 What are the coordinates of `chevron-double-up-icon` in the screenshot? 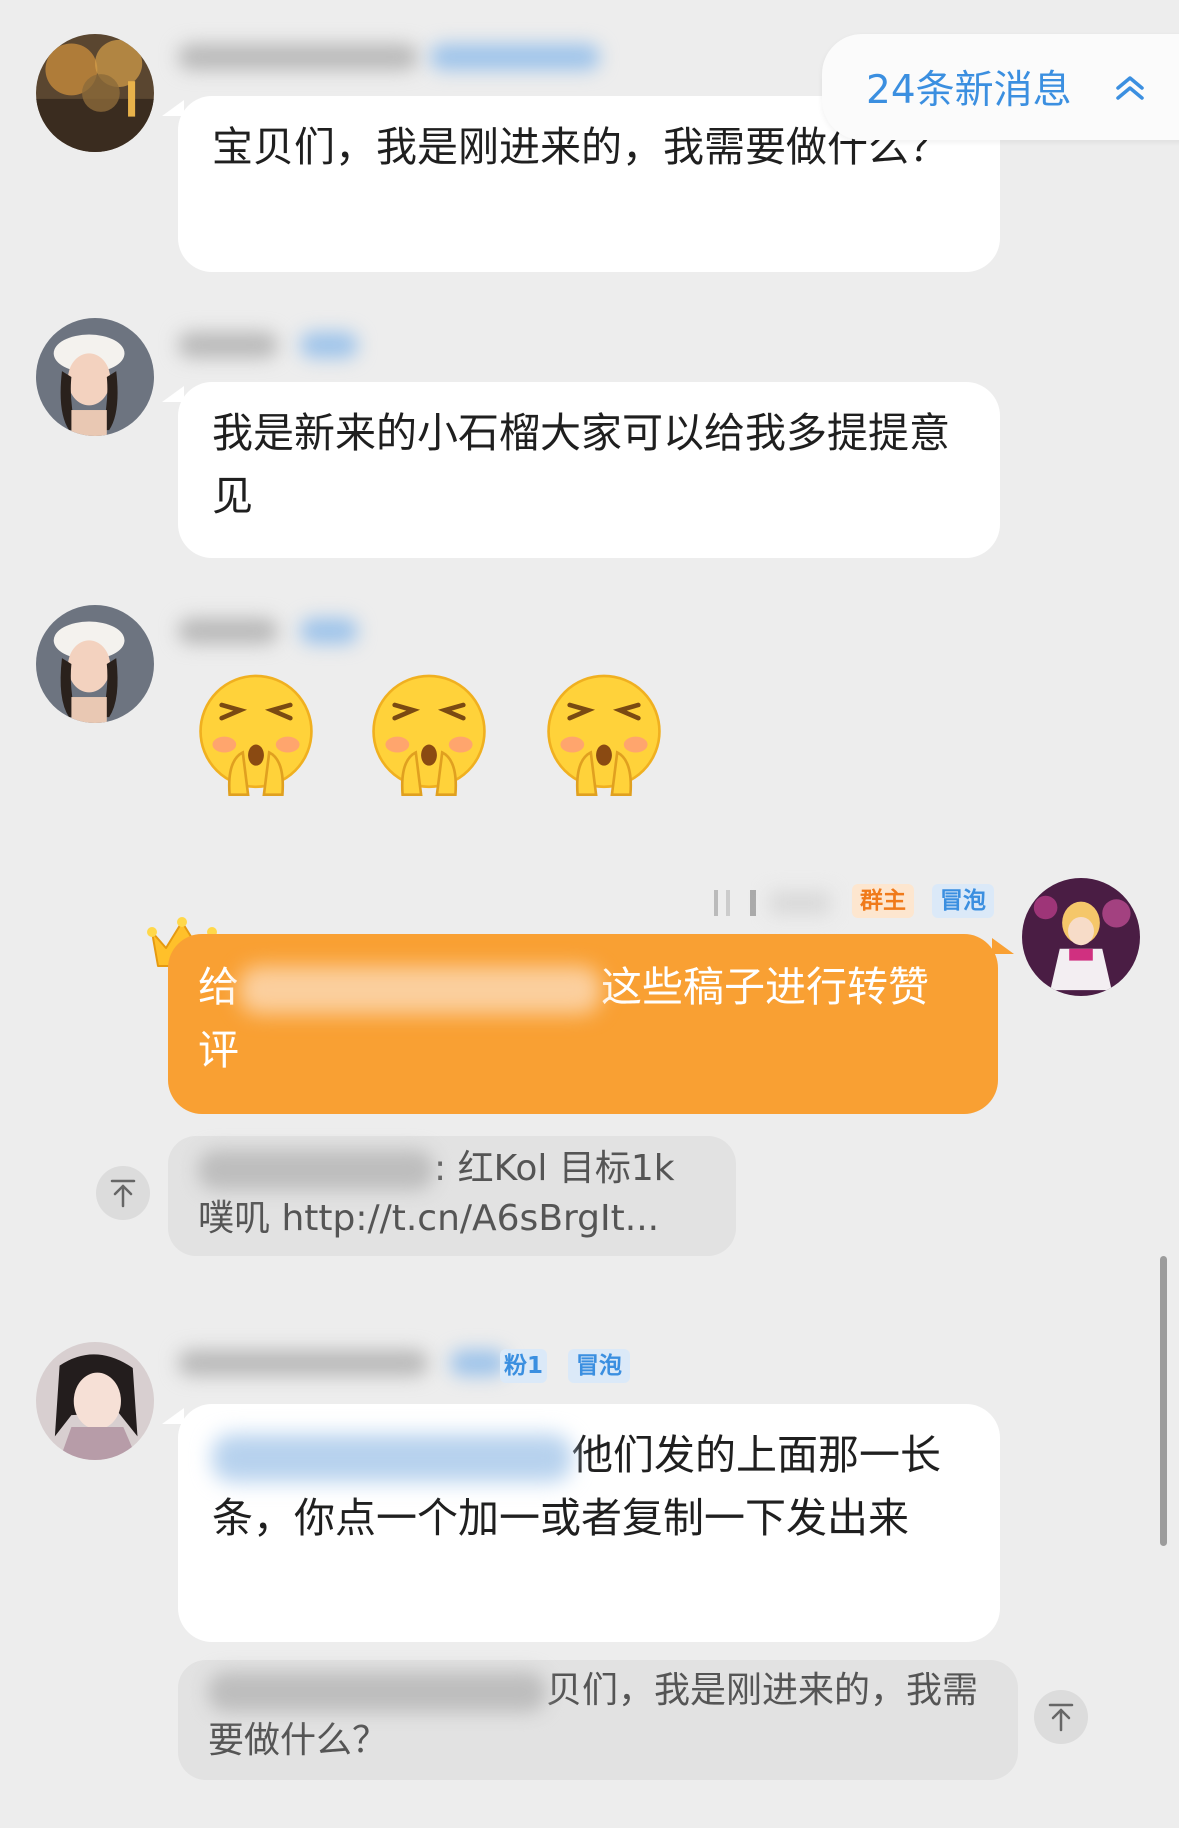 It's located at (1130, 88).